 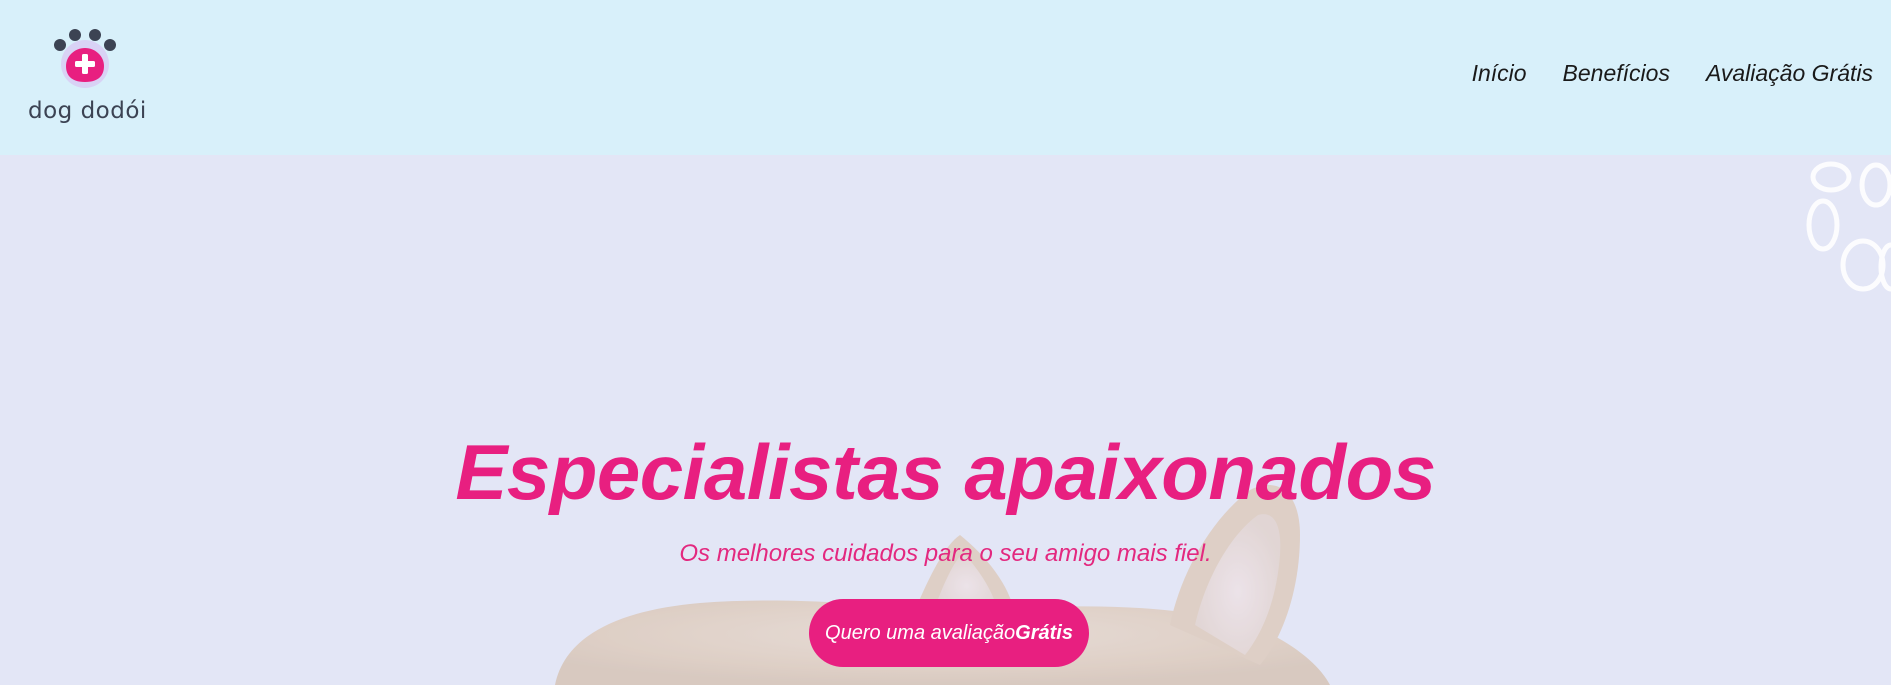 What do you see at coordinates (920, 632) in the screenshot?
I see `cta-label-regular: Quero uma avaliação` at bounding box center [920, 632].